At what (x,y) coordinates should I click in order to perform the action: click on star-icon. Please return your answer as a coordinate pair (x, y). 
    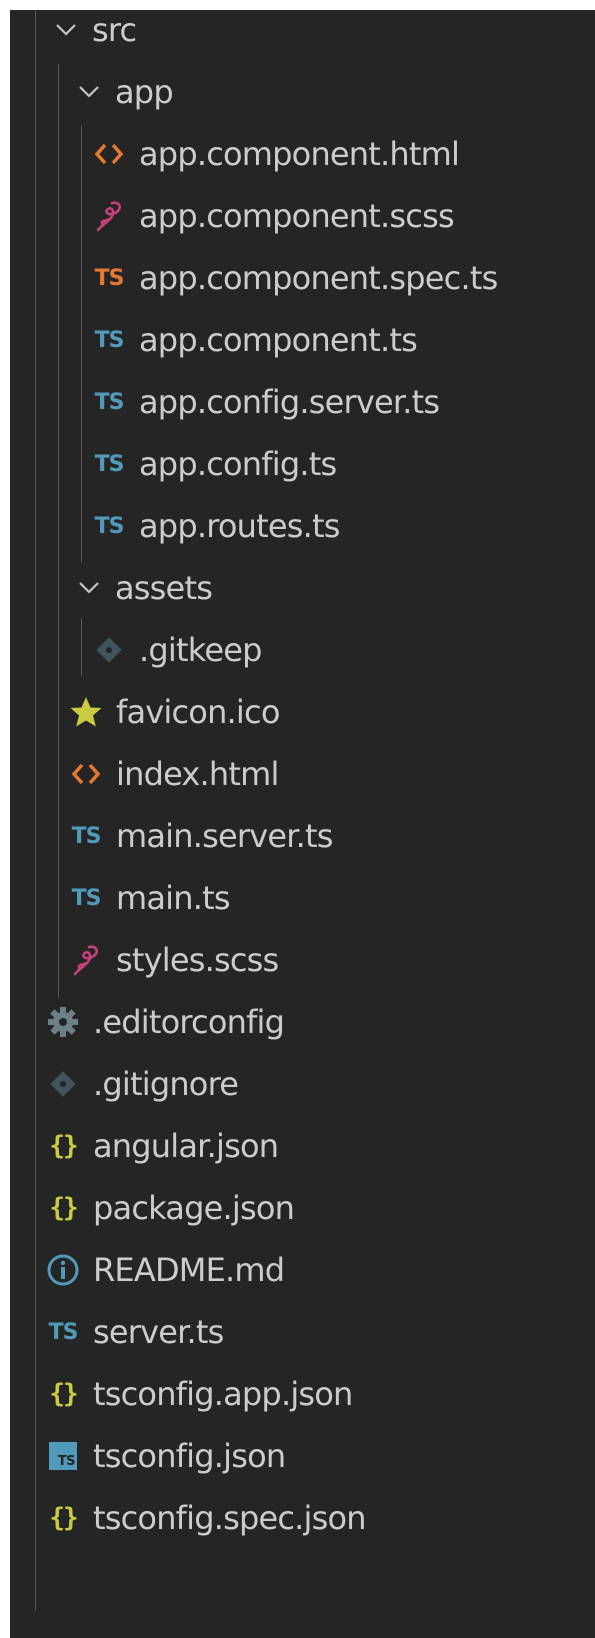
    Looking at the image, I should click on (86, 712).